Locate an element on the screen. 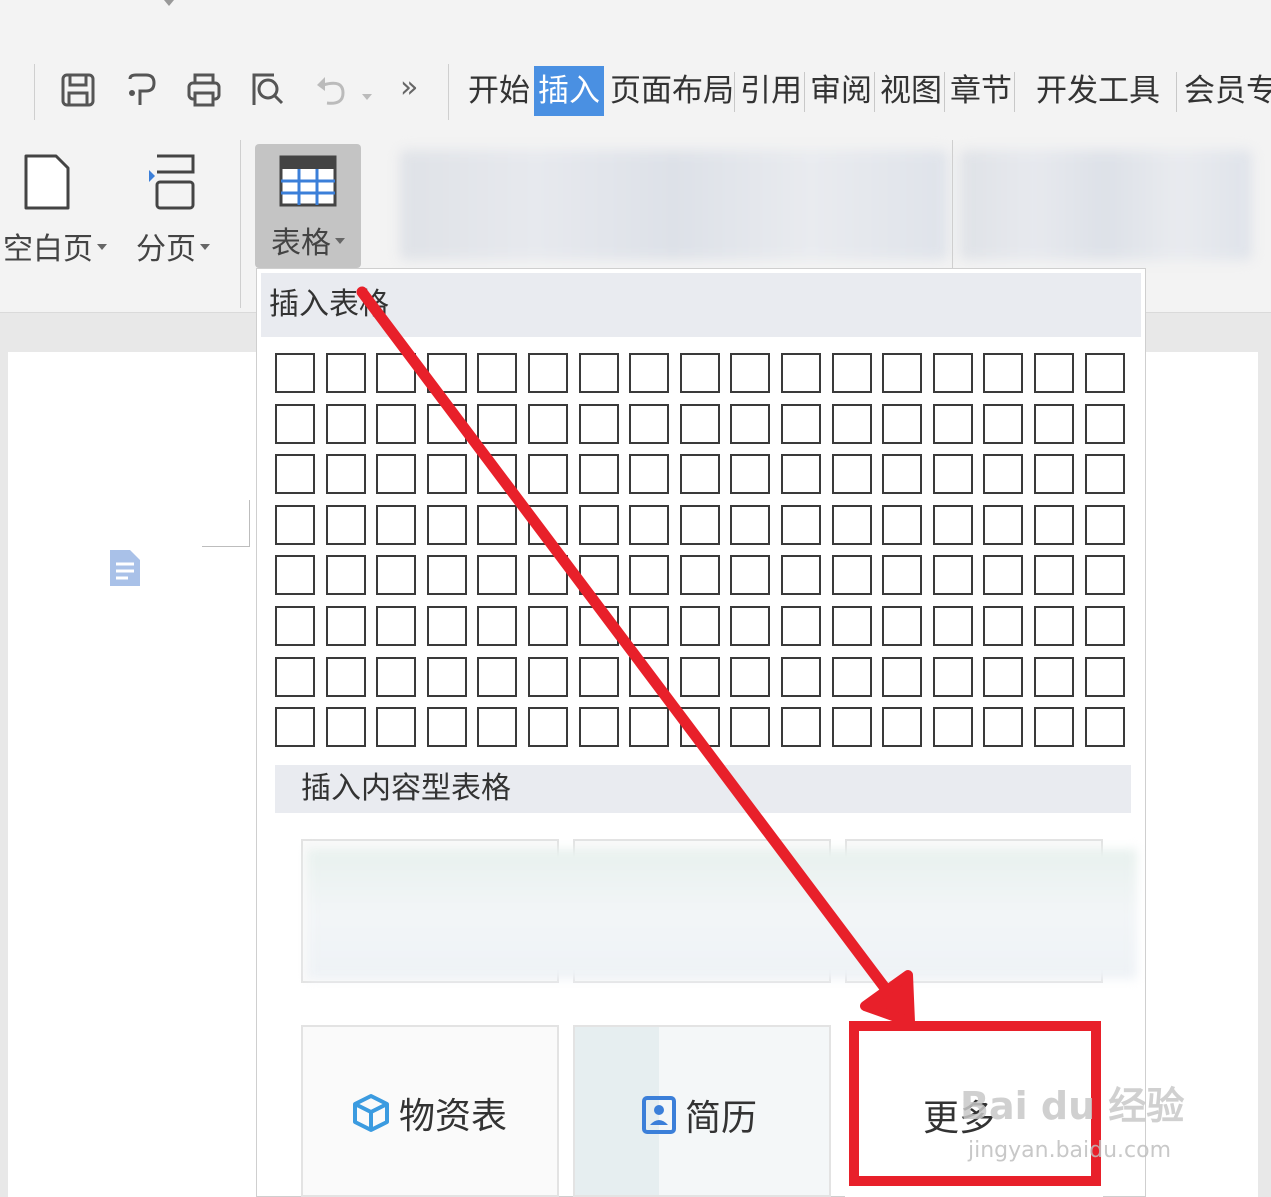 The height and width of the screenshot is (1197, 1271). tab-reference: 引用 is located at coordinates (771, 91).